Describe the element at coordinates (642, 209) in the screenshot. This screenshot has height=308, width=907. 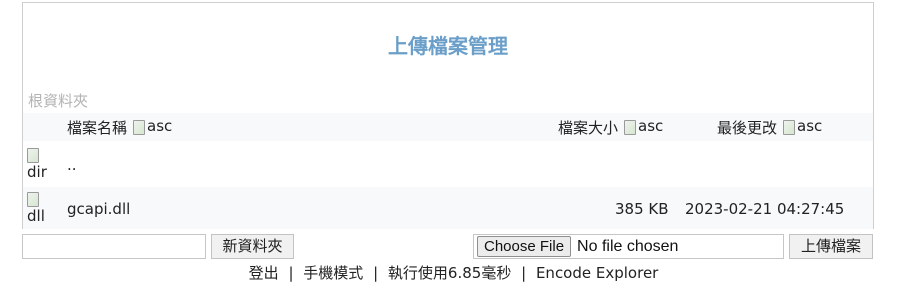
I see `file-size: 385 KB` at that location.